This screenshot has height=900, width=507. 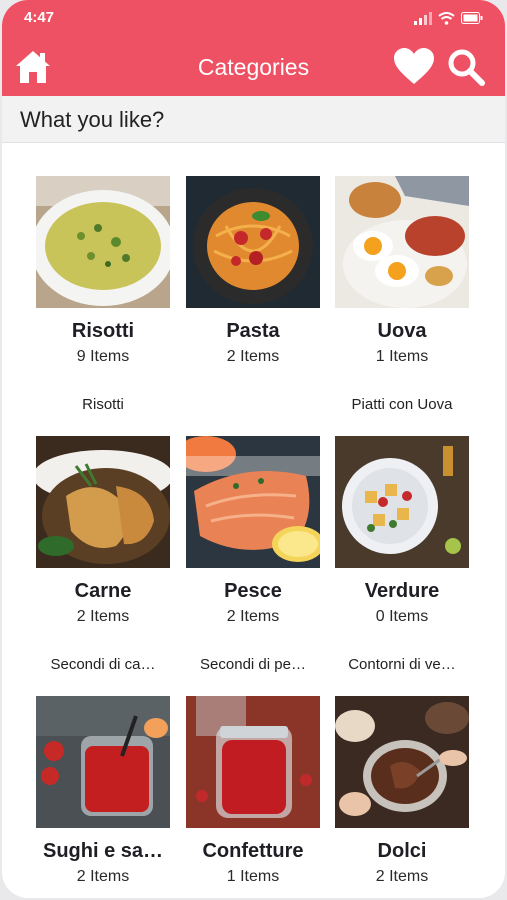 What do you see at coordinates (402, 502) in the screenshot?
I see `vegetables-image` at bounding box center [402, 502].